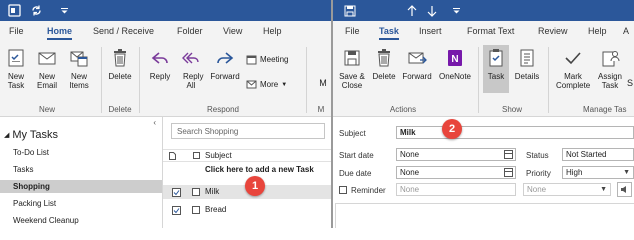 This screenshot has height=240, width=634. What do you see at coordinates (321, 109) in the screenshot?
I see `group-label-overflow: M` at bounding box center [321, 109].